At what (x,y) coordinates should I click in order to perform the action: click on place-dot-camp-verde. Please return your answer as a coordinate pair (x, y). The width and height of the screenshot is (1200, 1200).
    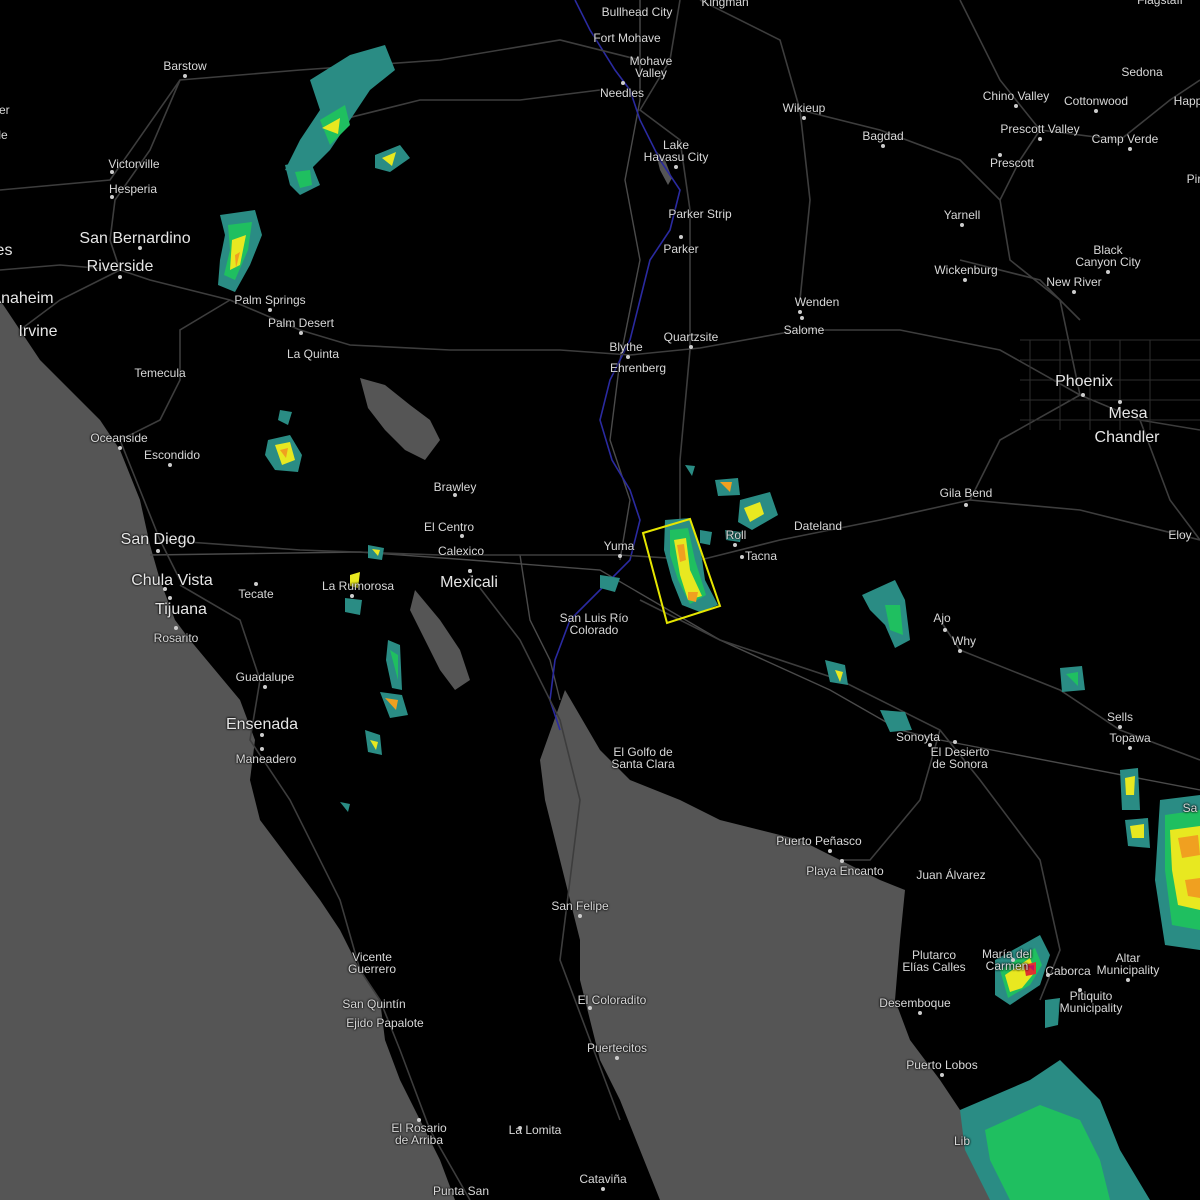
    Looking at the image, I should click on (1130, 149).